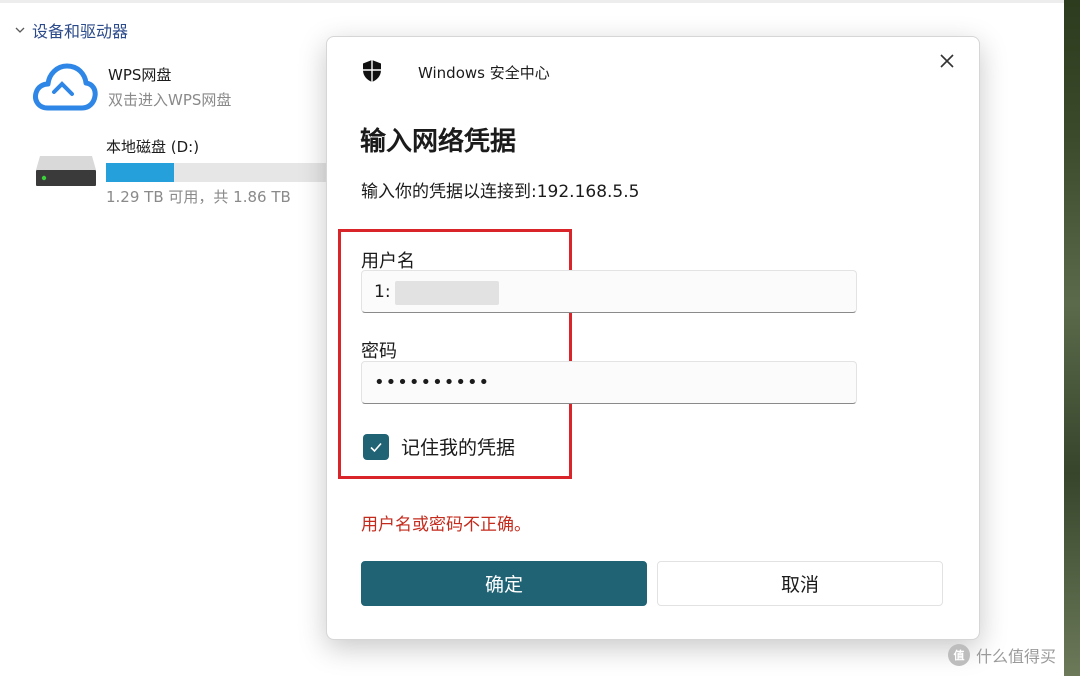  I want to click on hard-disk-icon, so click(66, 171).